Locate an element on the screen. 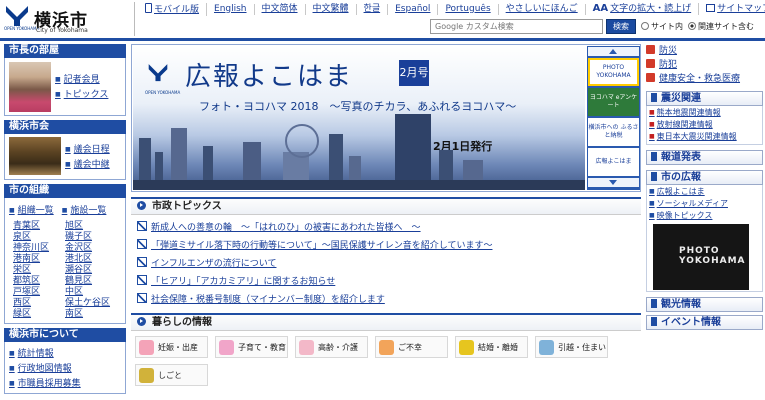 The image size is (765, 400). search-row: 検索 サイト内 関連サイト含む is located at coordinates (596, 26).